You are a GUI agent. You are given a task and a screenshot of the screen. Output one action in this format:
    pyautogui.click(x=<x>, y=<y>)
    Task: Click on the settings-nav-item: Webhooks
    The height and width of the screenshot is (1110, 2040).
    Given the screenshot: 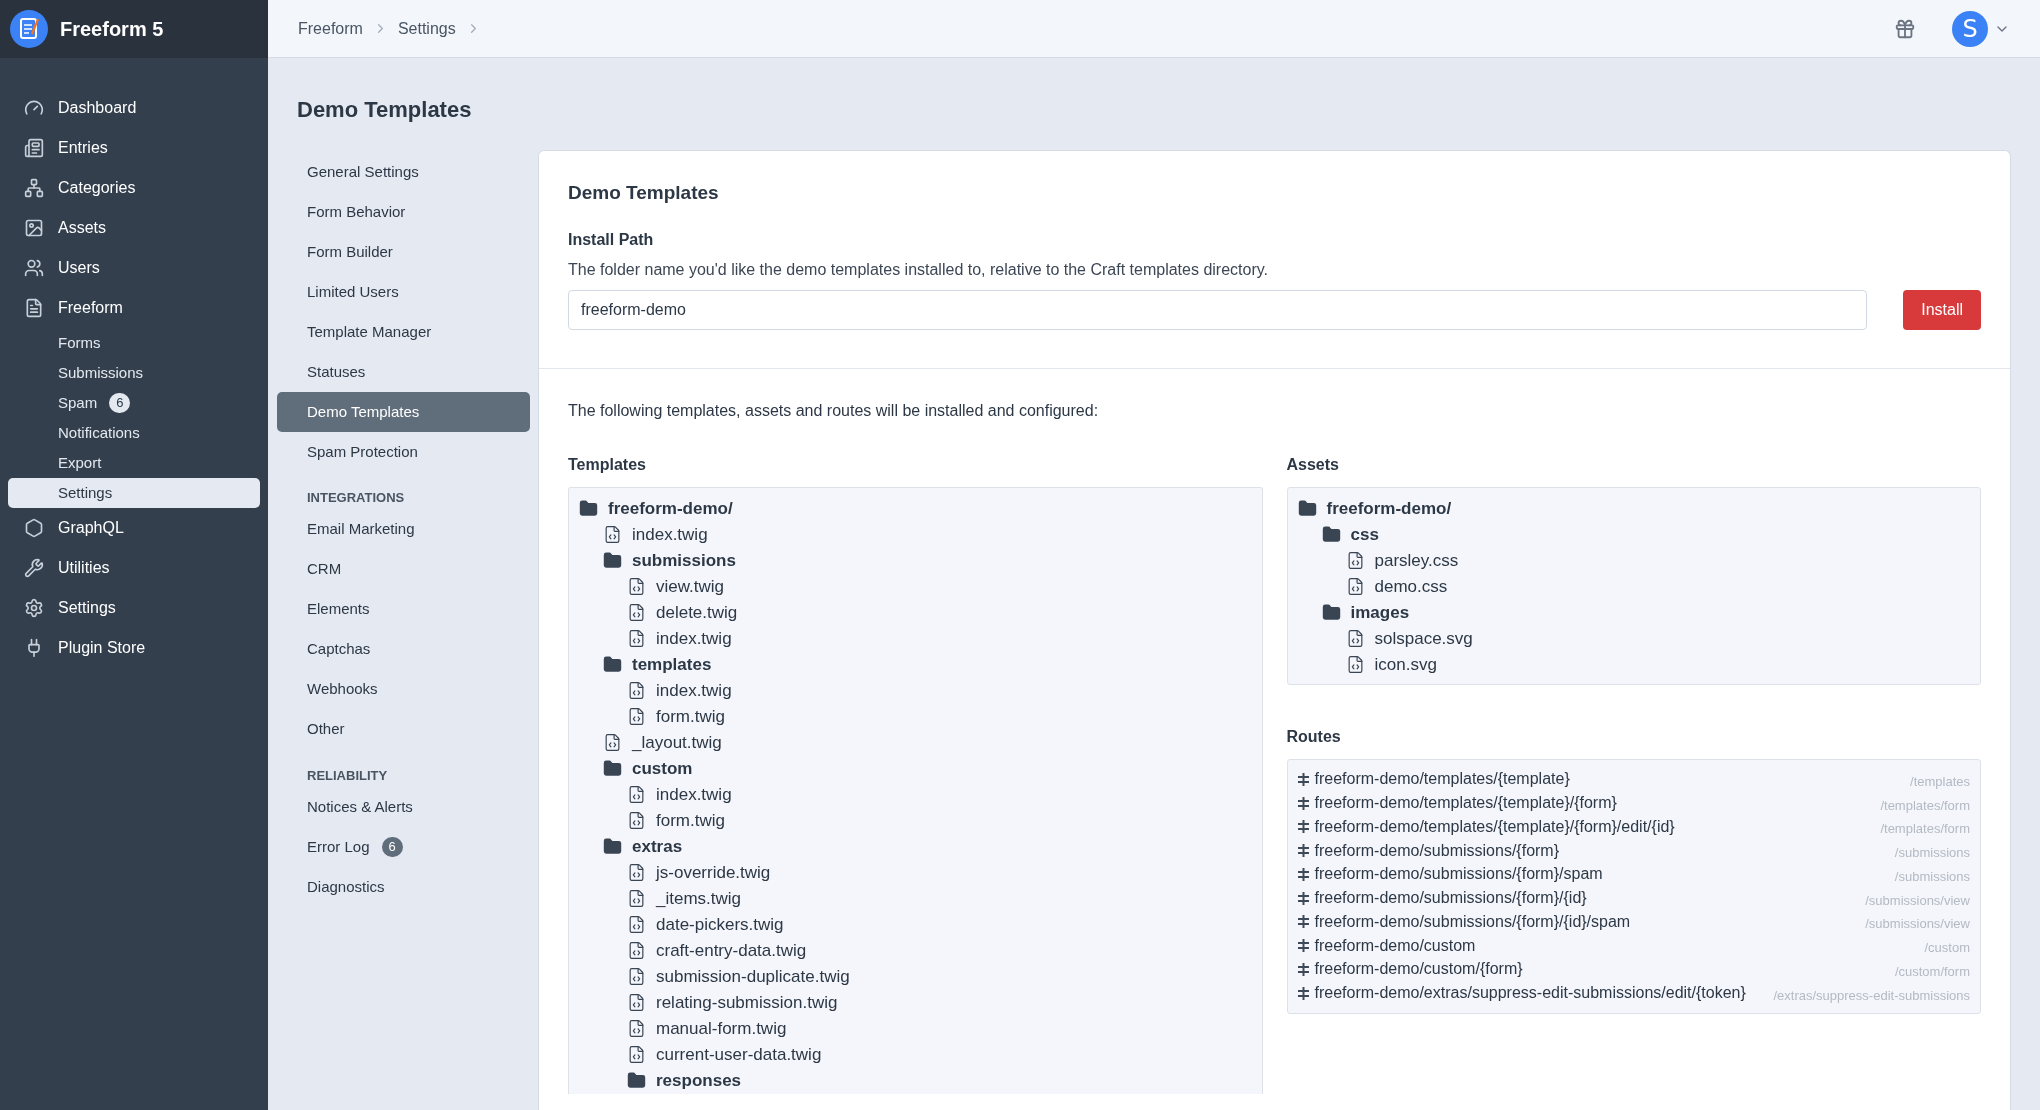 What is the action you would take?
    pyautogui.click(x=403, y=689)
    